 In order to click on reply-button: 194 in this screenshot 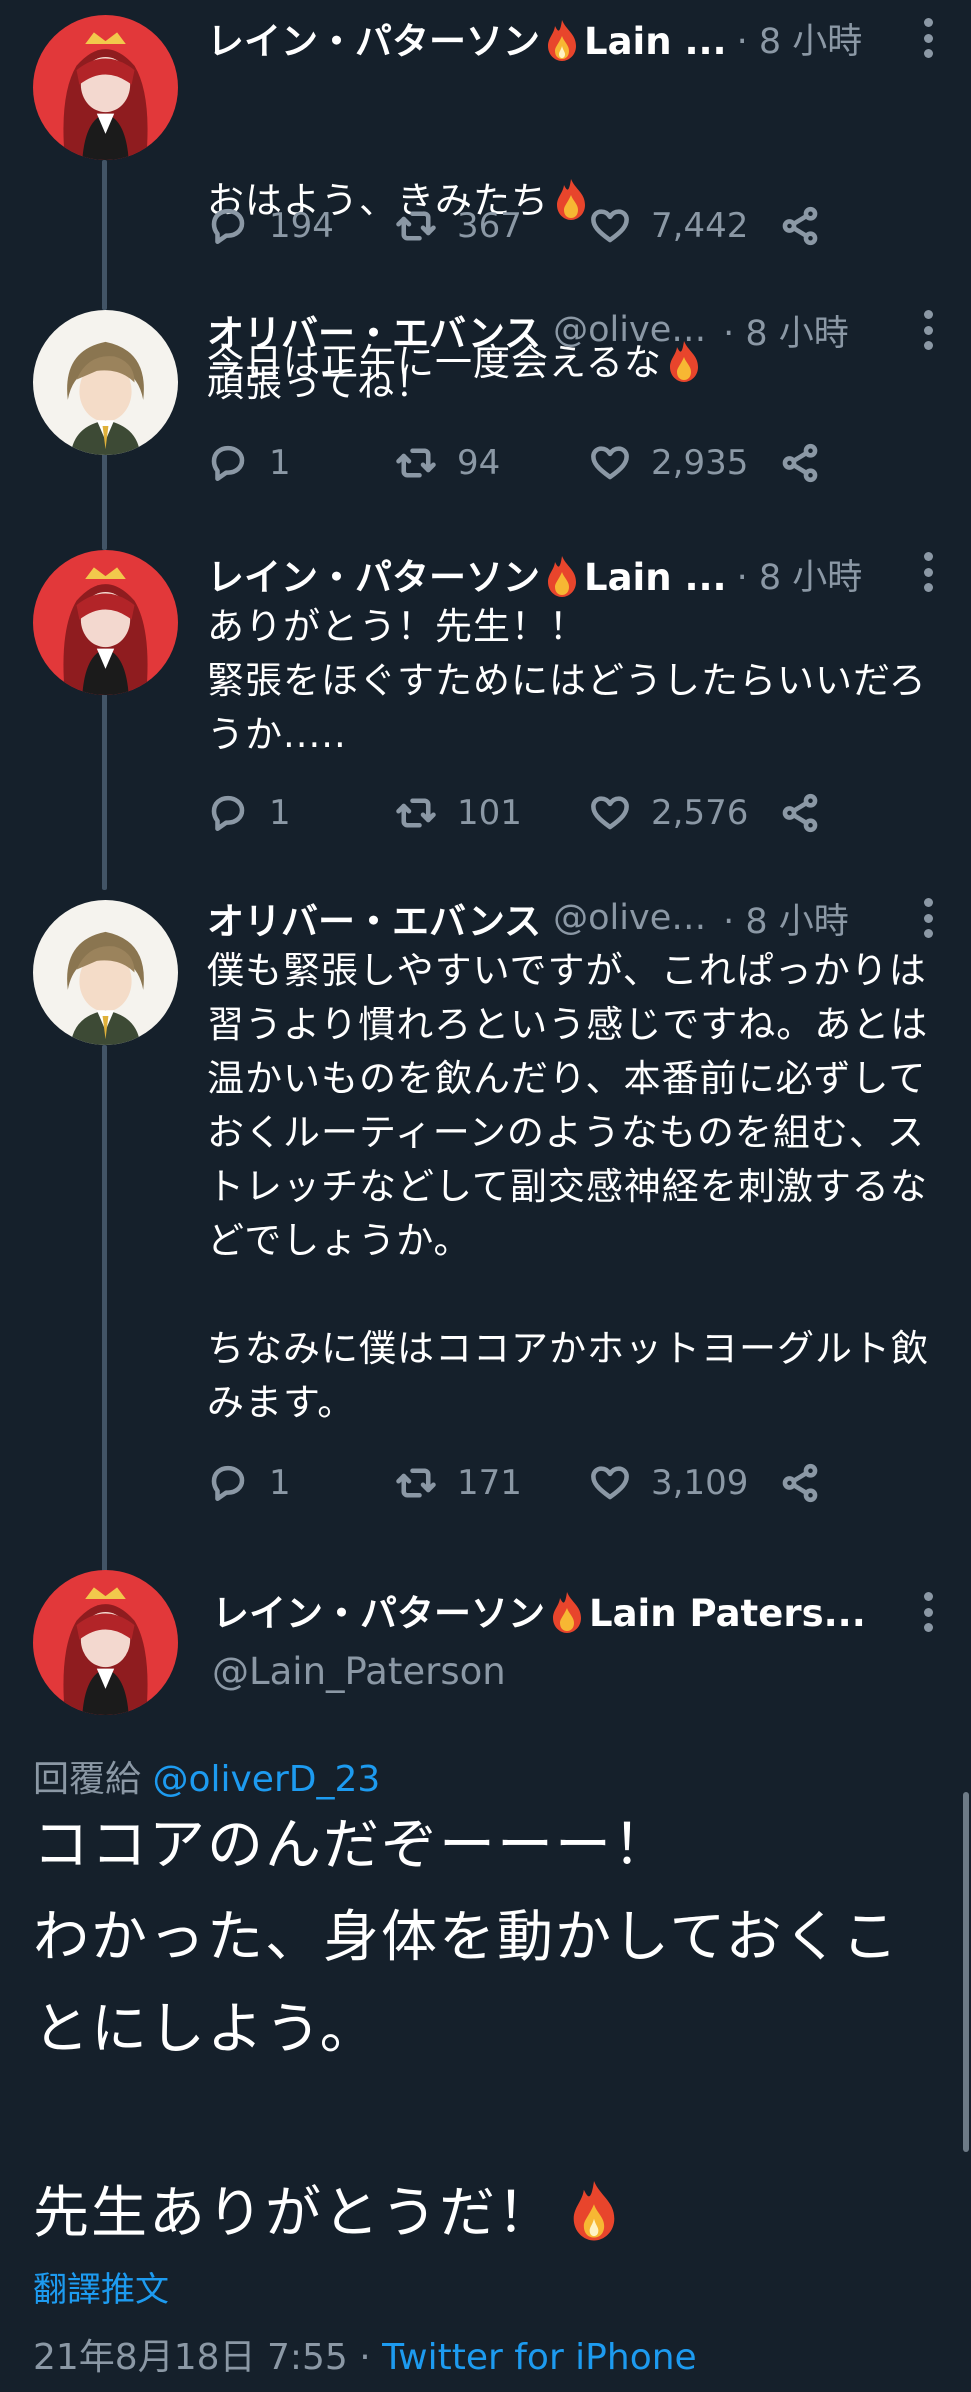, I will do `click(270, 226)`.